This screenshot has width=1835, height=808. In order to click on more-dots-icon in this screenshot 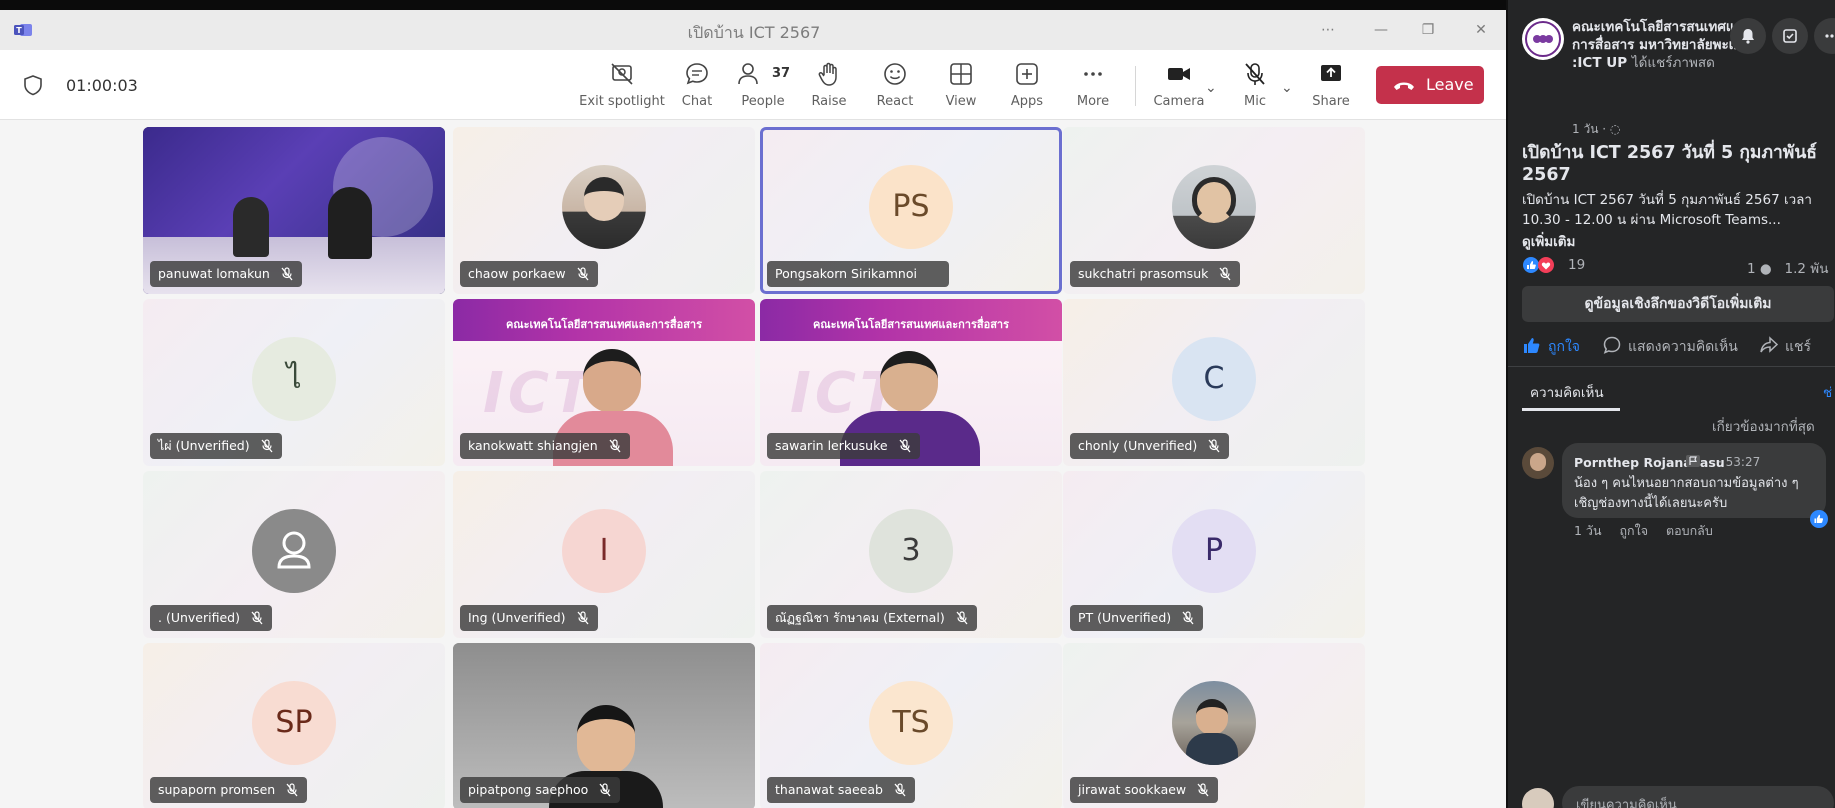, I will do `click(1829, 36)`.